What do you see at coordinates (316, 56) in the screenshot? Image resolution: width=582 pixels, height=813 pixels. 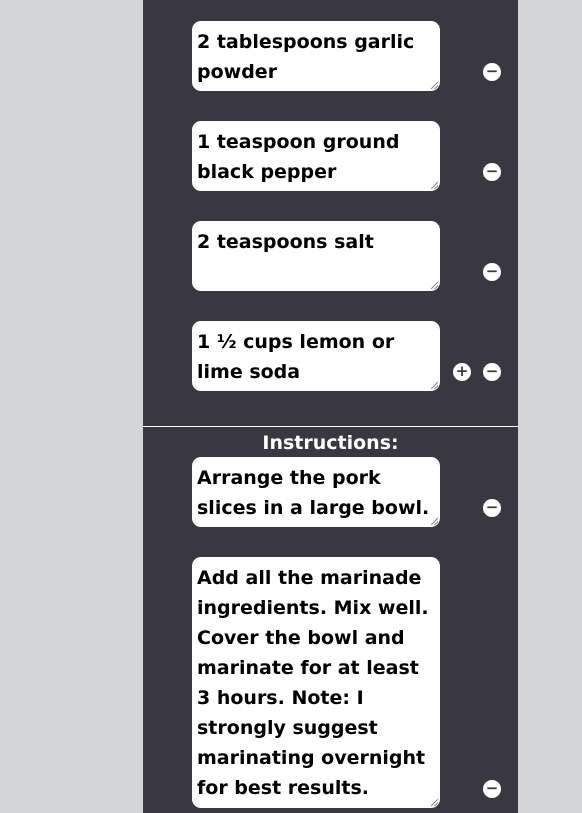 I see `ingredient-field: 2 tablespoons garlic powder` at bounding box center [316, 56].